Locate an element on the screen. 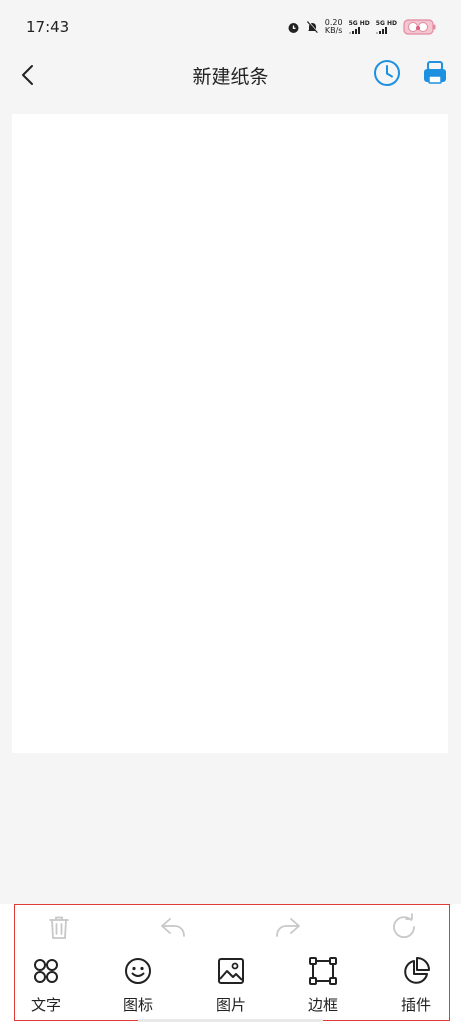  rotate-button is located at coordinates (404, 927).